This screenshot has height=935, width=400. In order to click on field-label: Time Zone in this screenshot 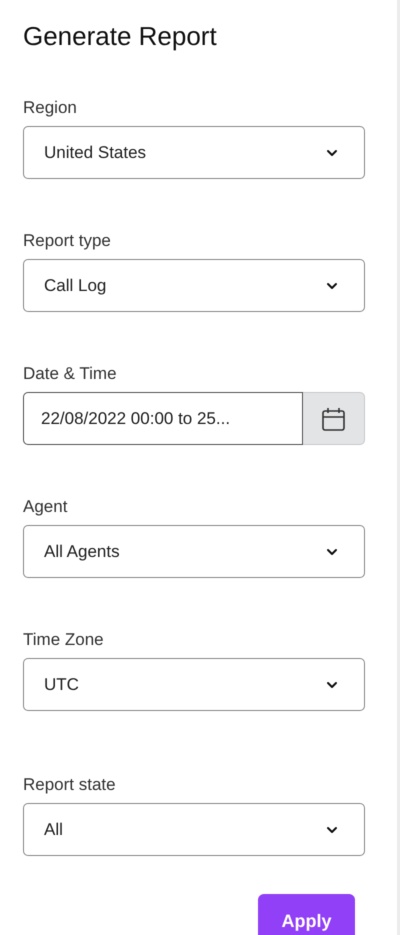, I will do `click(64, 640)`.